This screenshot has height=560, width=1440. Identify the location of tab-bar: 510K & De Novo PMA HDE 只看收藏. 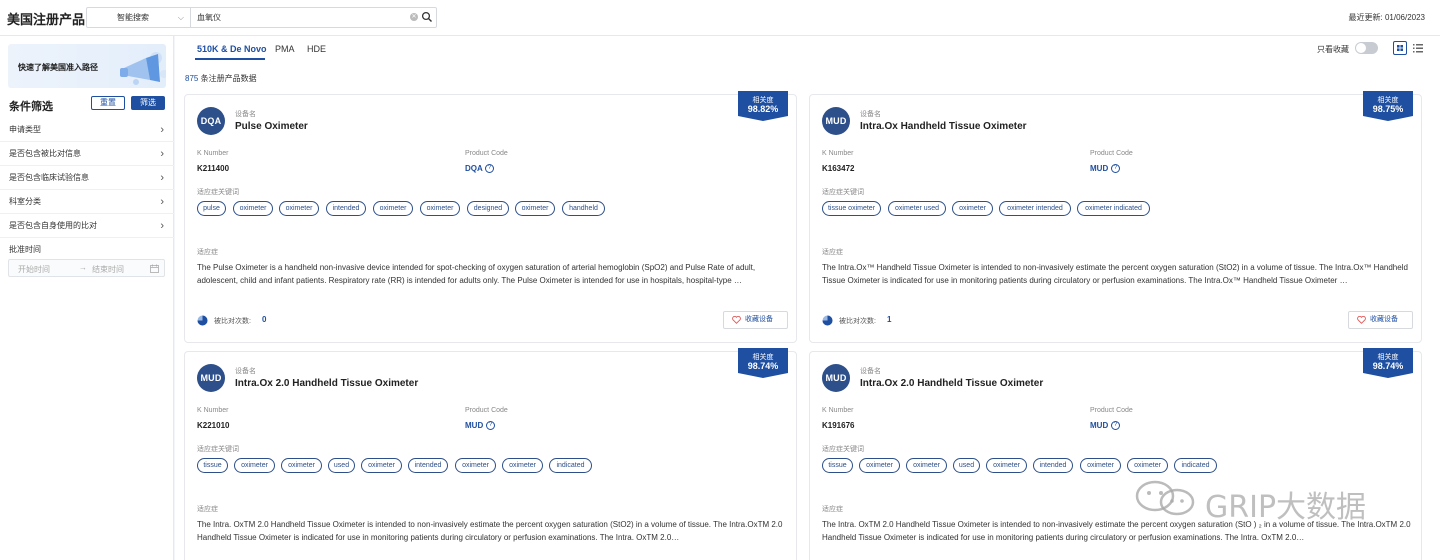
(807, 49).